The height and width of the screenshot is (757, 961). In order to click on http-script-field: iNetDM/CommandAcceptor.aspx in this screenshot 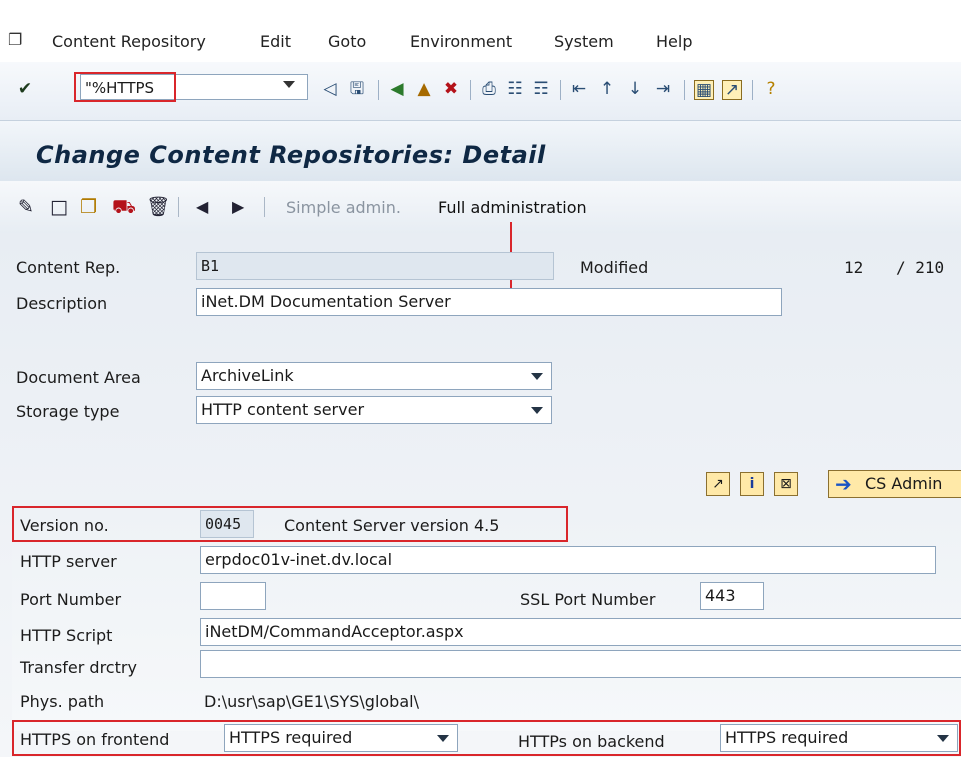, I will do `click(580, 632)`.